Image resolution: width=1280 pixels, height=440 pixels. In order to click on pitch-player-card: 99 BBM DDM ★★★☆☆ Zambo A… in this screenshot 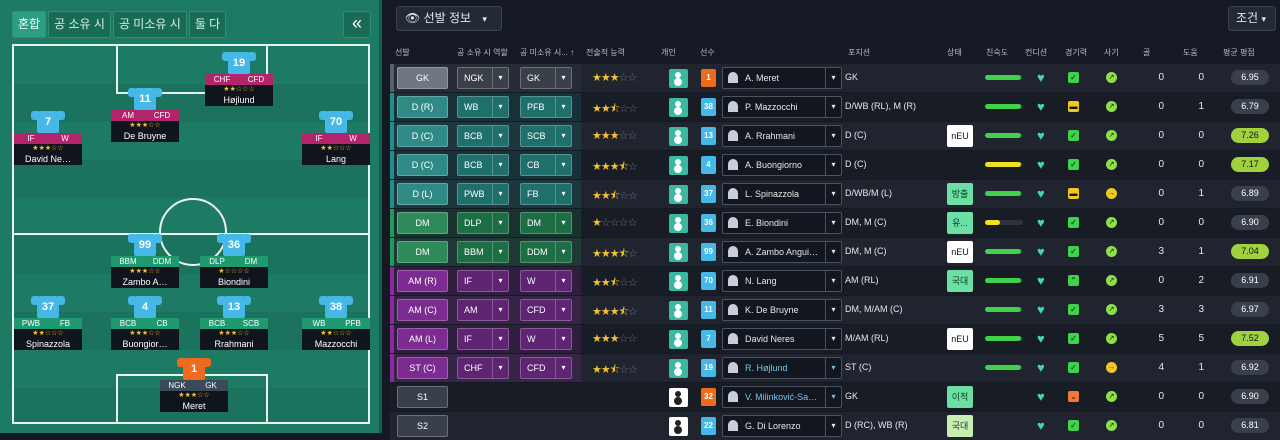, I will do `click(145, 261)`.